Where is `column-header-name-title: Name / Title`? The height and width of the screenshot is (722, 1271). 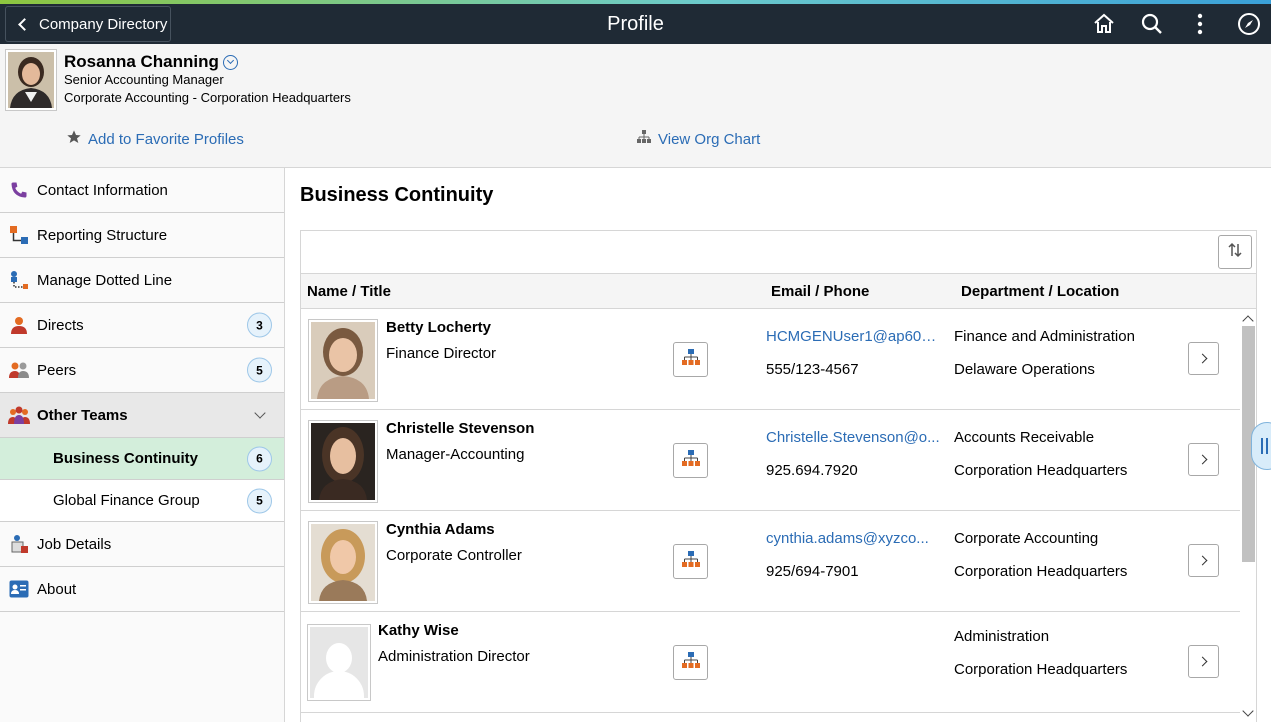
column-header-name-title: Name / Title is located at coordinates (349, 291).